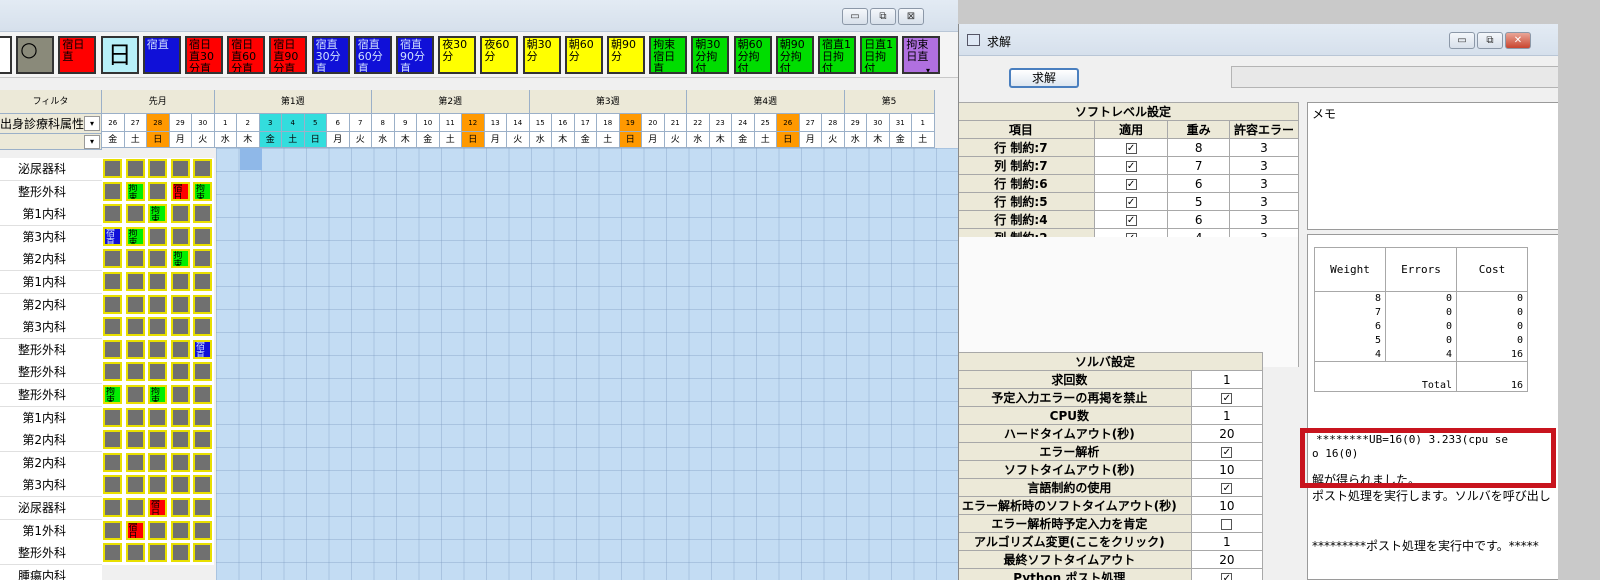 The height and width of the screenshot is (580, 1600). I want to click on weight-value: 6, so click(1198, 183).